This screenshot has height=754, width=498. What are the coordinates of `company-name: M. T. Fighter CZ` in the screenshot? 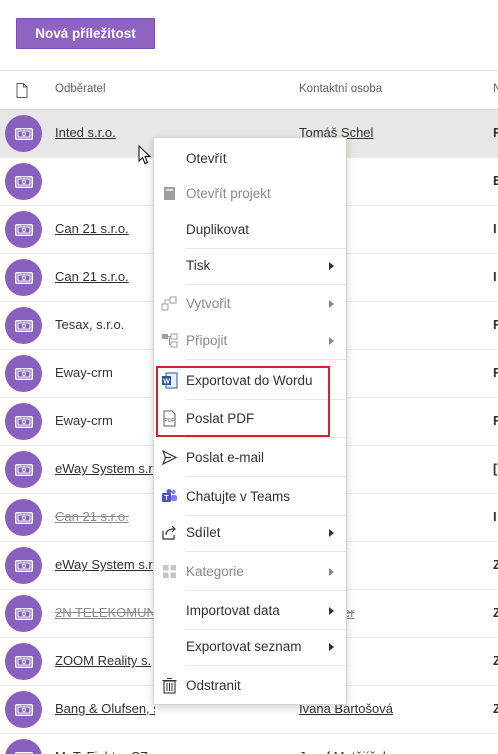 It's located at (101, 751).